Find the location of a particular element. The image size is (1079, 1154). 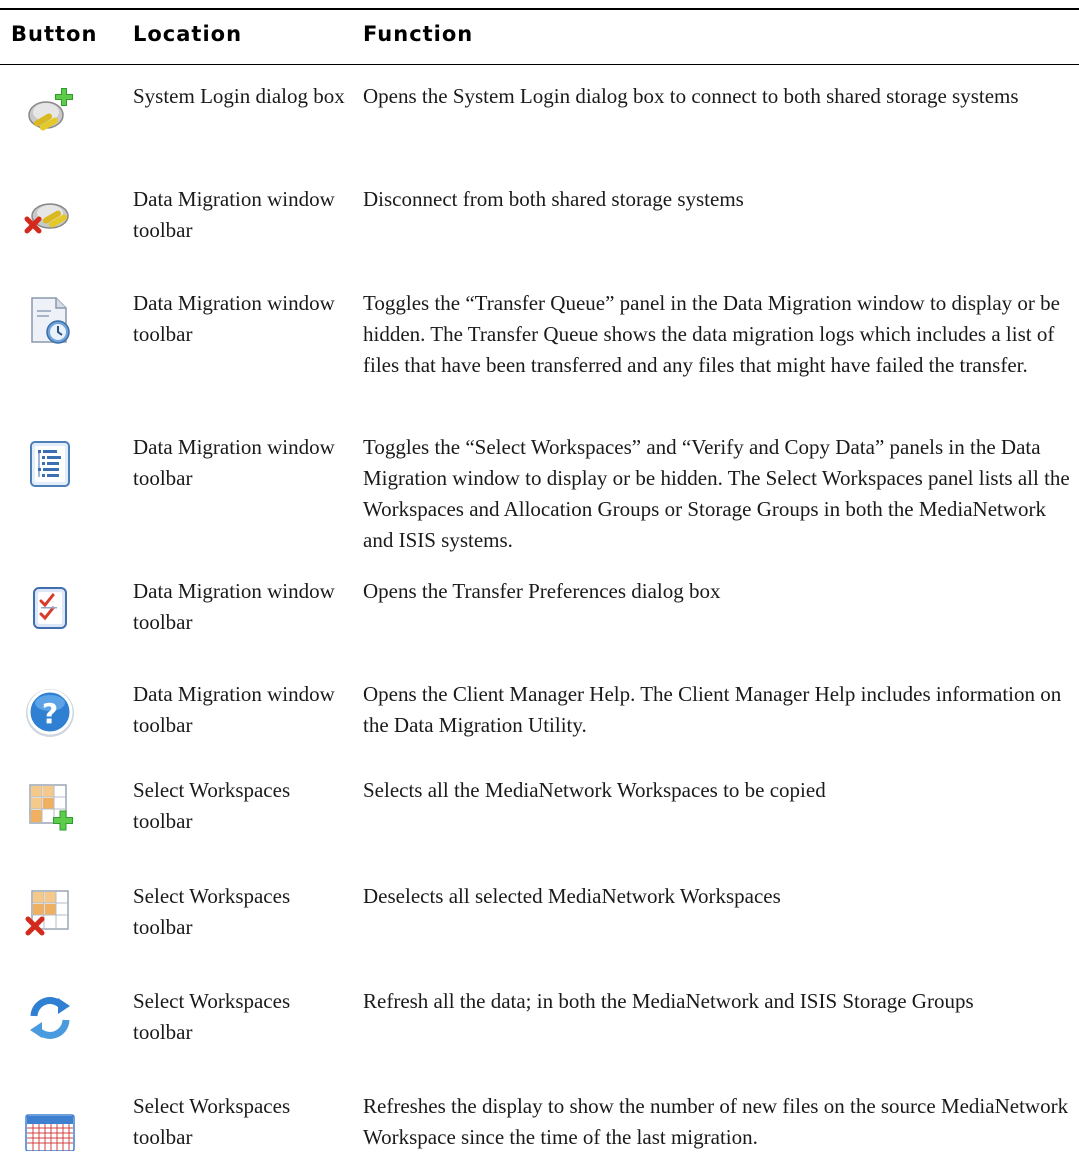

header-function: Function is located at coordinates (418, 34).